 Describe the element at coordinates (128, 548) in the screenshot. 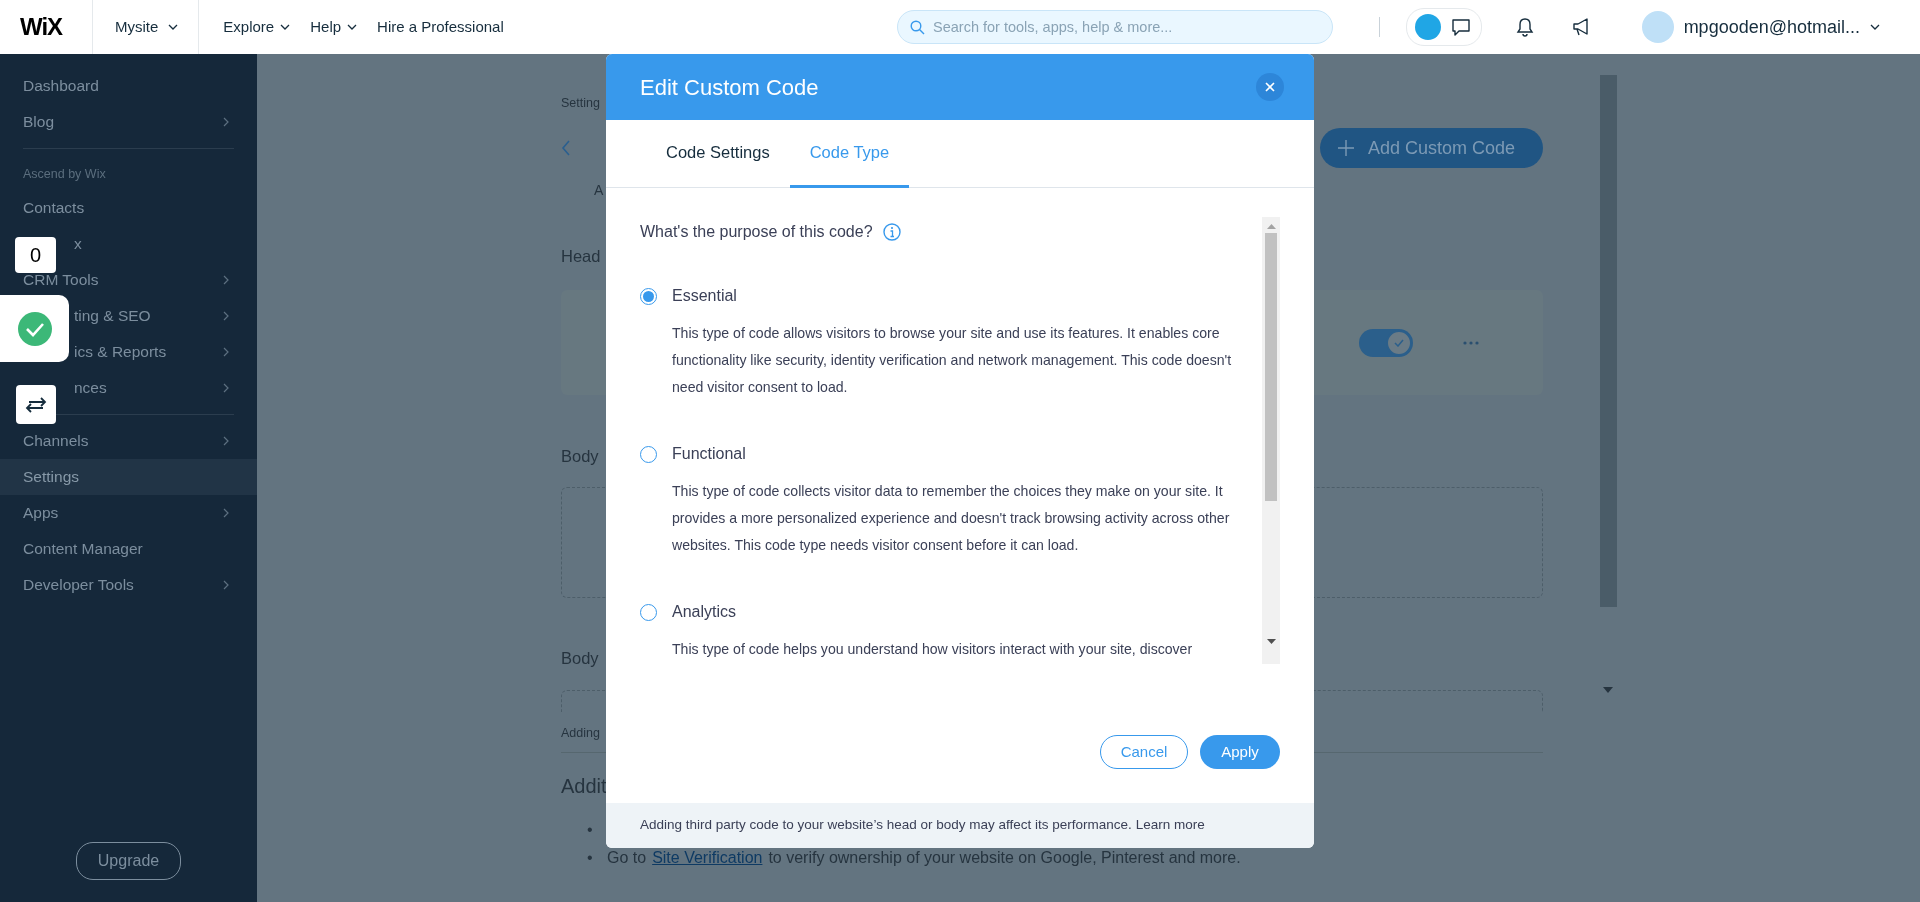

I see `sidebar-item: Content Manager` at that location.